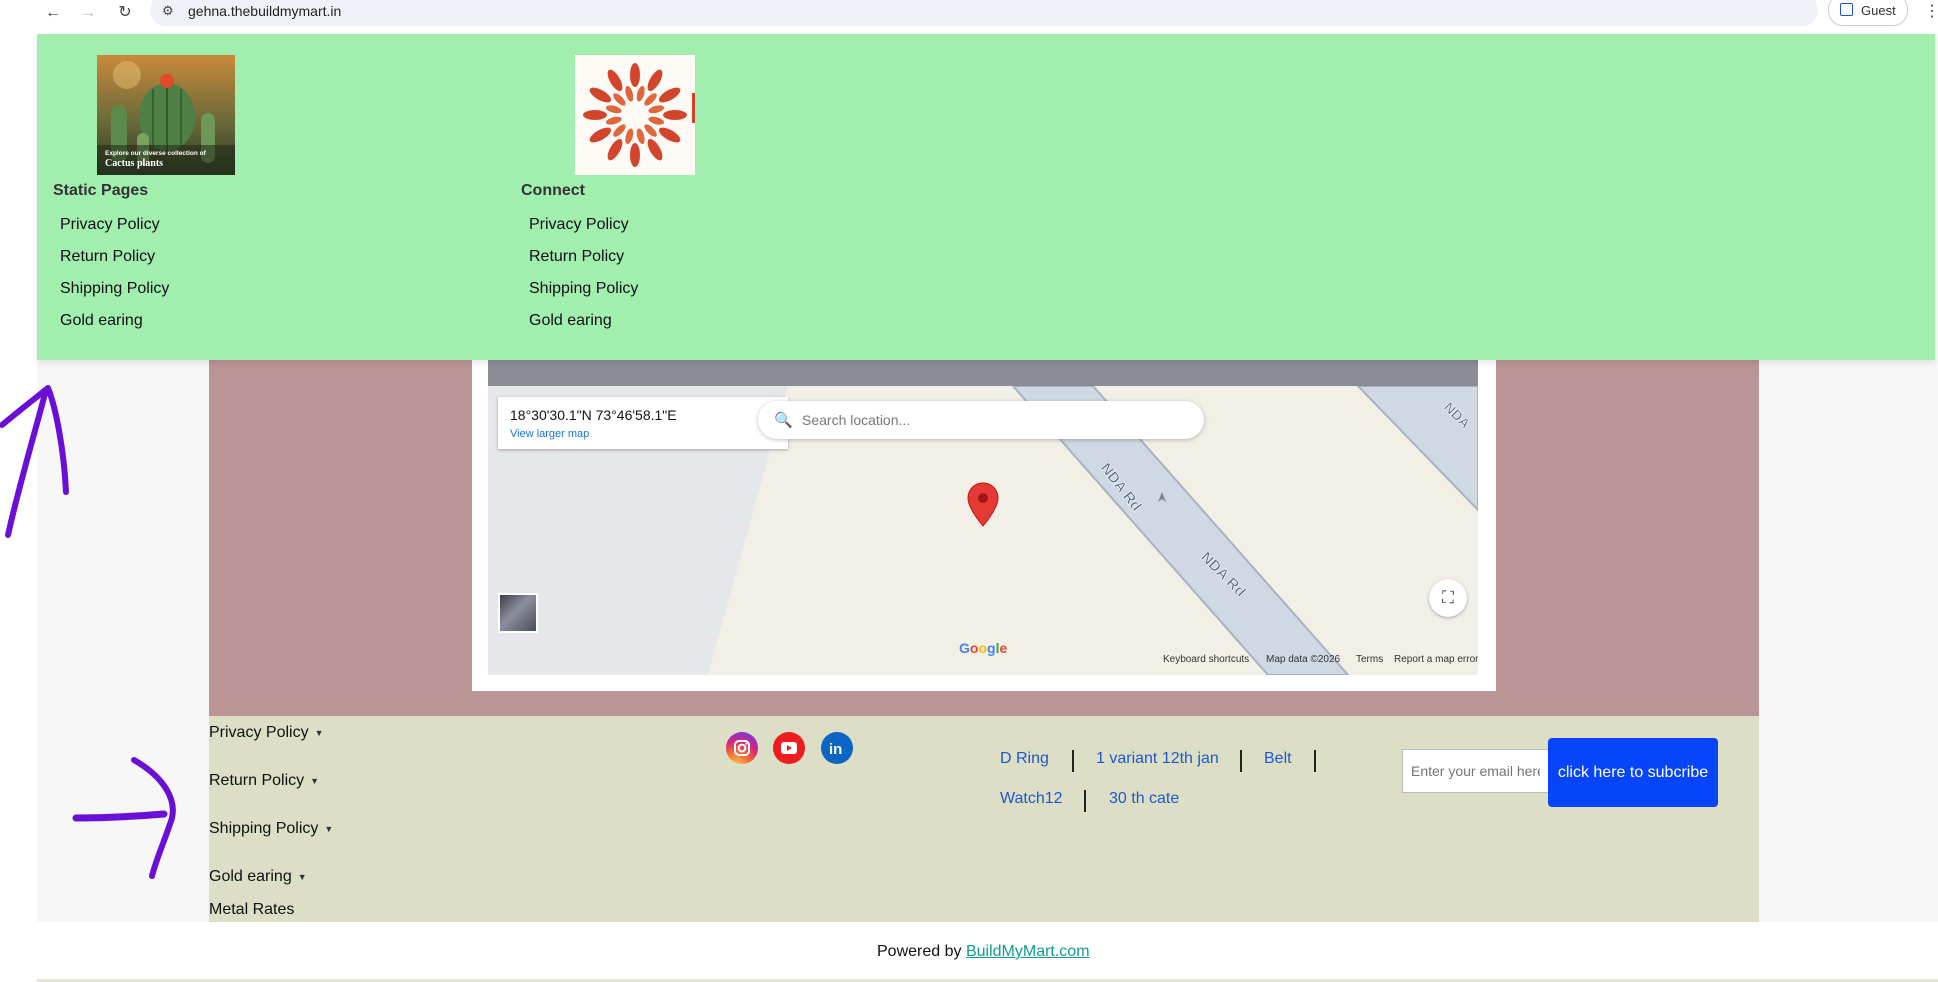 The width and height of the screenshot is (1938, 982). I want to click on tag-link-30th-cate: 30 th cate, so click(1144, 799).